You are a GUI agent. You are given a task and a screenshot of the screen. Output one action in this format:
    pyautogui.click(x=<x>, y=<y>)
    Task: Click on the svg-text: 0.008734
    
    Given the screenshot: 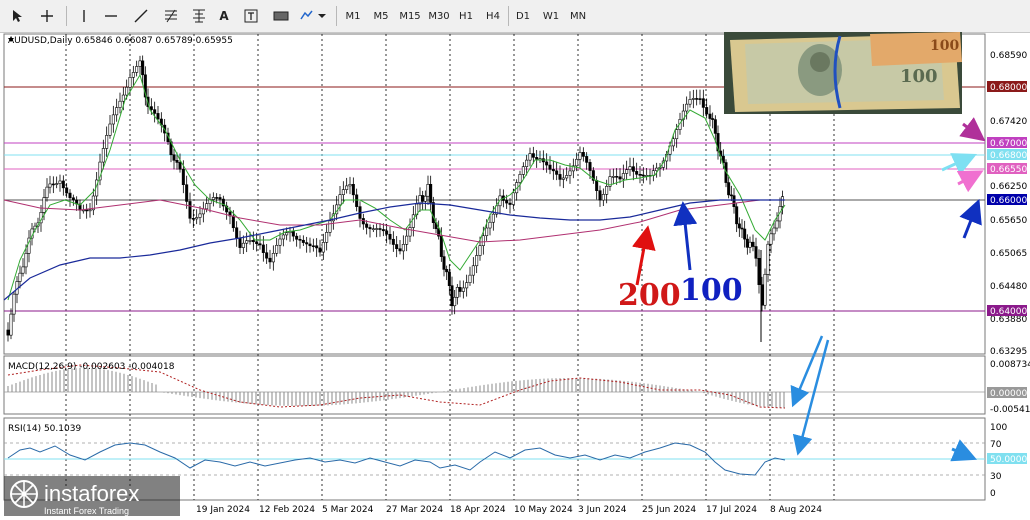 What is the action you would take?
    pyautogui.click(x=1010, y=365)
    